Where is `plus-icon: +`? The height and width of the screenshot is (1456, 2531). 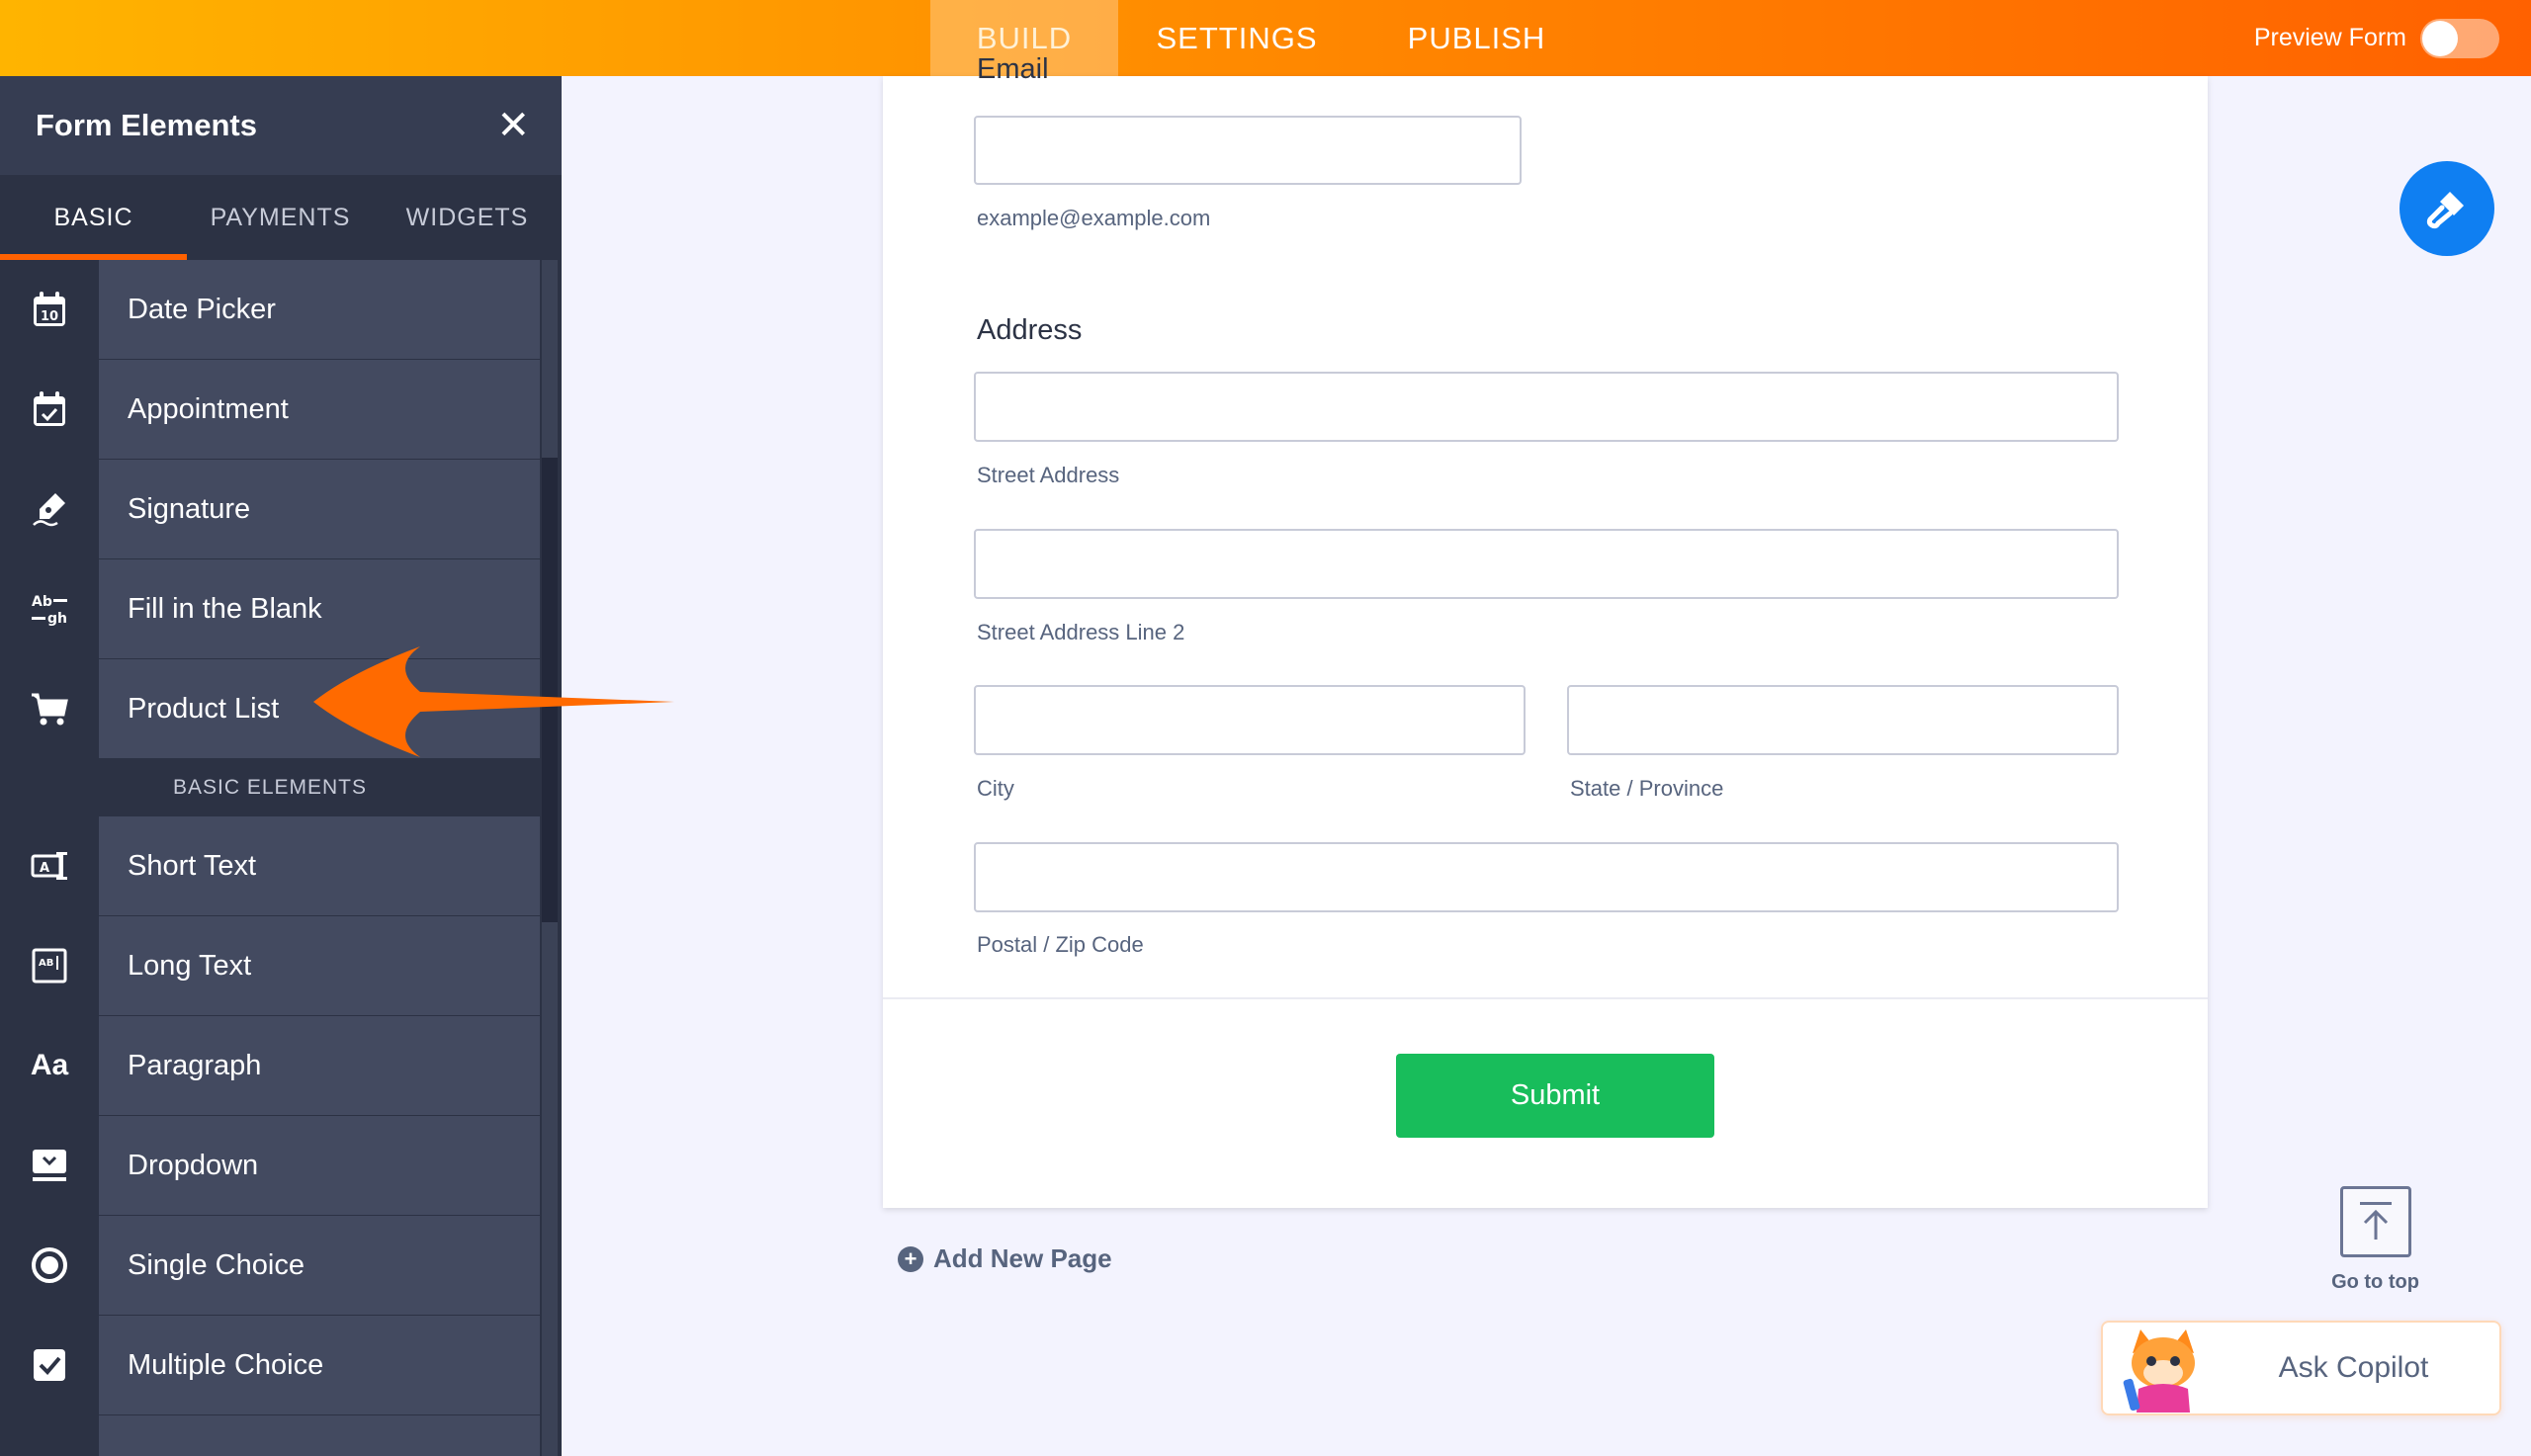
plus-icon: + is located at coordinates (910, 1258).